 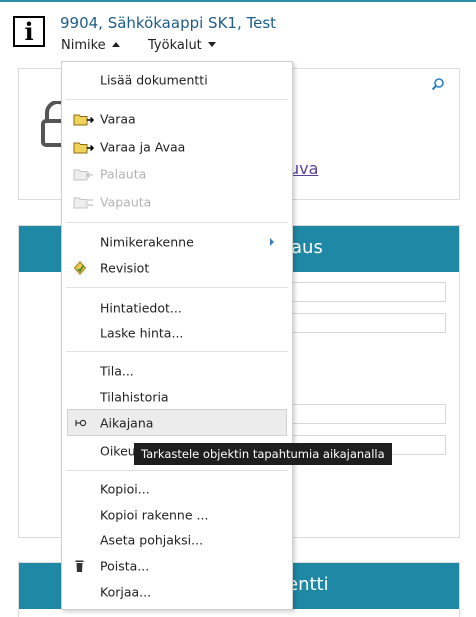 I want to click on page-title: 9904, Sähkökaappi SK1, Test, so click(x=168, y=23).